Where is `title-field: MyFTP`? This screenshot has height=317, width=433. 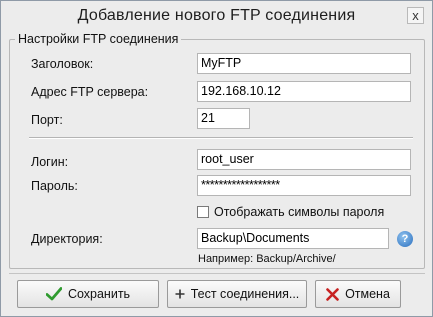
title-field: MyFTP is located at coordinates (304, 63).